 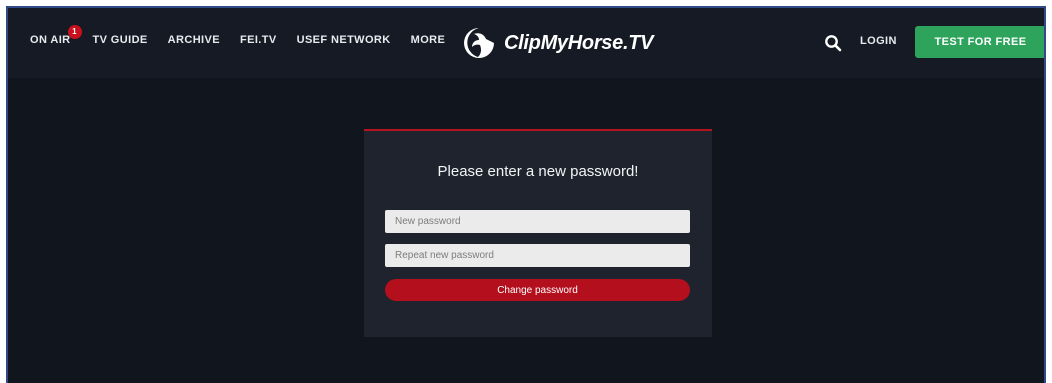 I want to click on nav-item-label: USEF NETWORK, so click(x=343, y=40).